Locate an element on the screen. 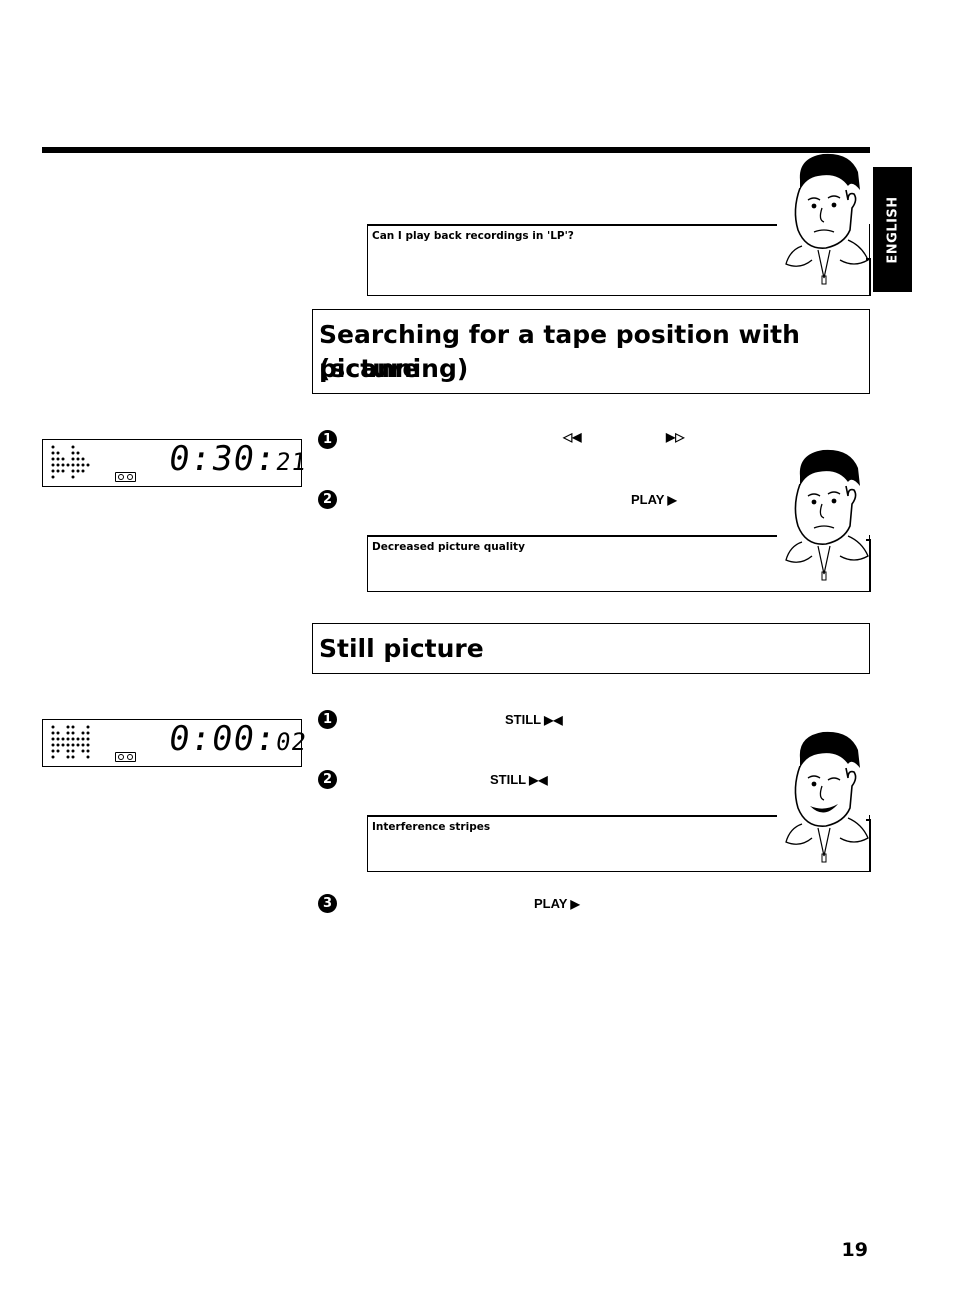 The image size is (954, 1302). step-number: 3 is located at coordinates (327, 903).